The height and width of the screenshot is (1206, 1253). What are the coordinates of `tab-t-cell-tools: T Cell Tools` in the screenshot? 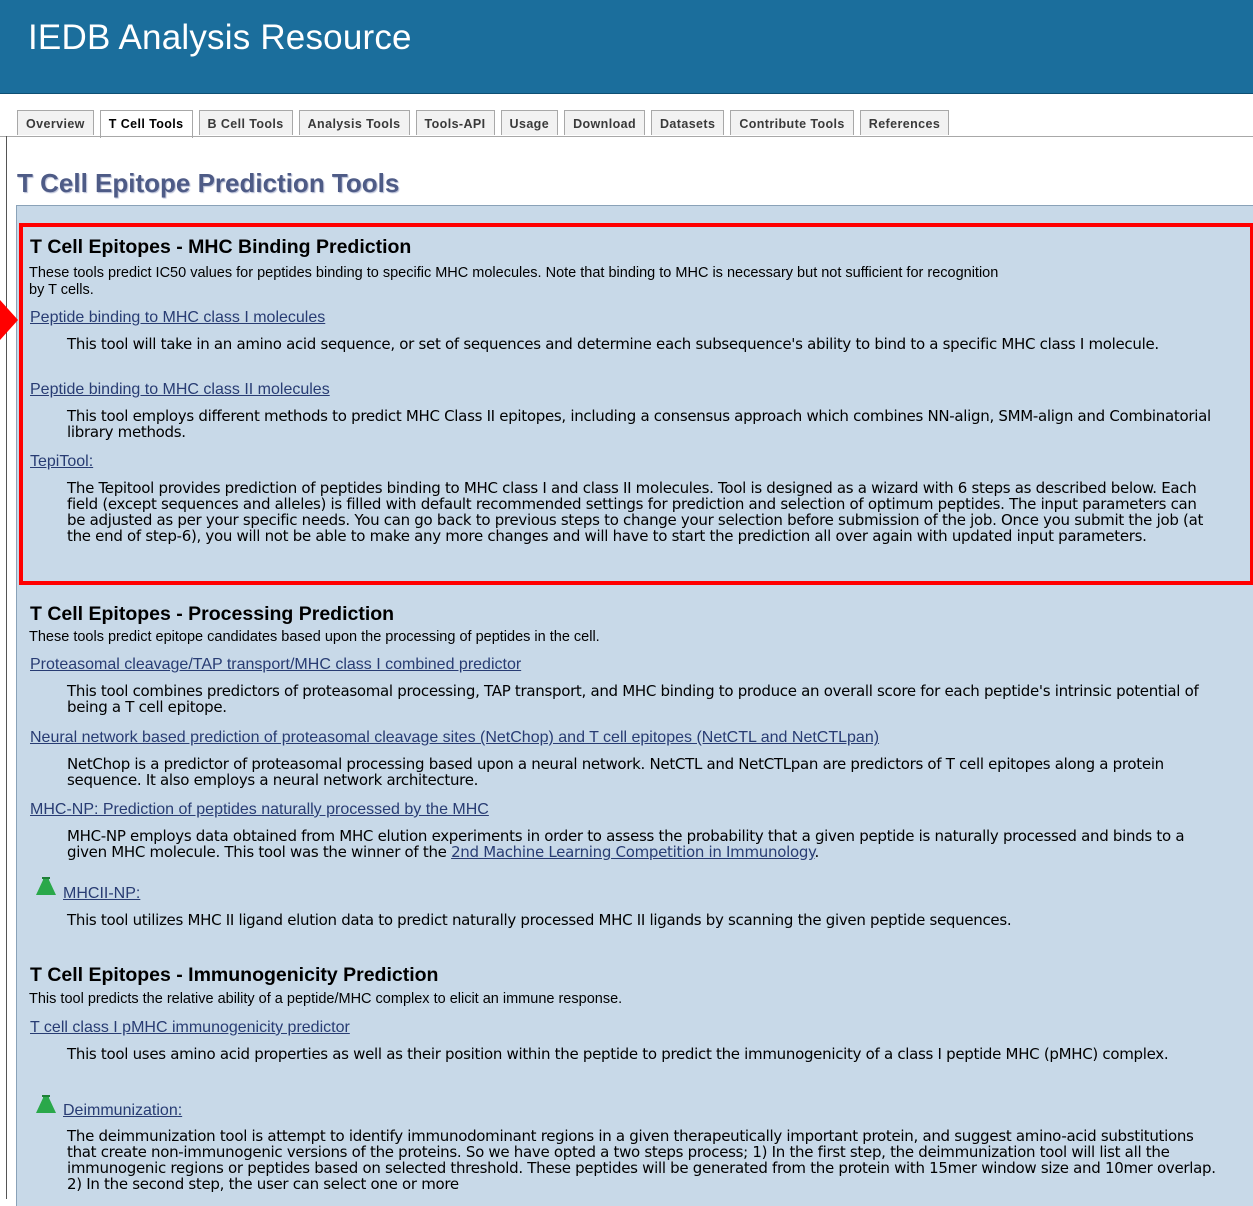 It's located at (146, 124).